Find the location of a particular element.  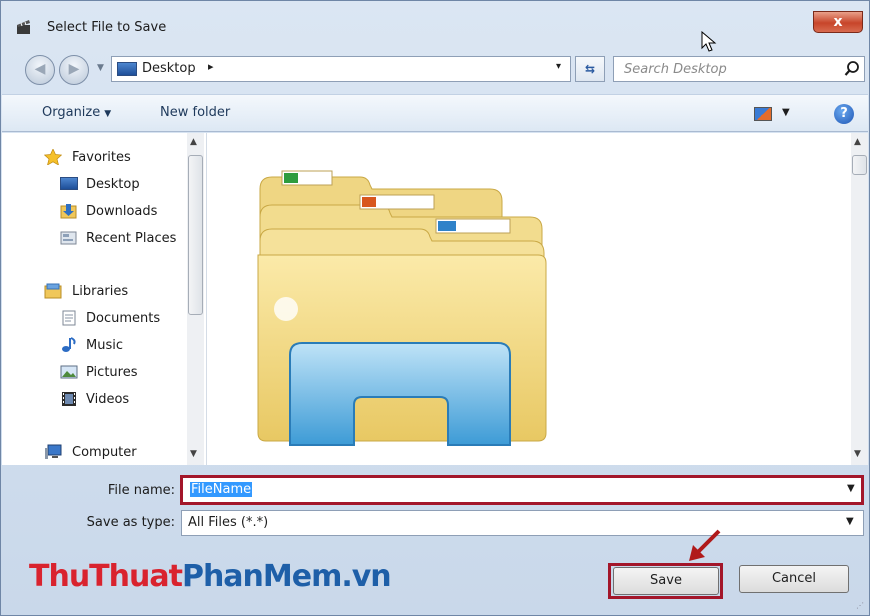

sidebar-item-recent-places: Recent Places is located at coordinates (131, 238).